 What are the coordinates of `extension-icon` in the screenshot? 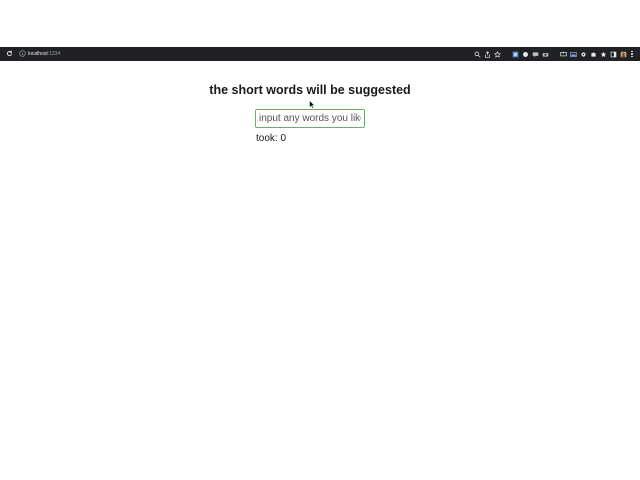 It's located at (515, 54).